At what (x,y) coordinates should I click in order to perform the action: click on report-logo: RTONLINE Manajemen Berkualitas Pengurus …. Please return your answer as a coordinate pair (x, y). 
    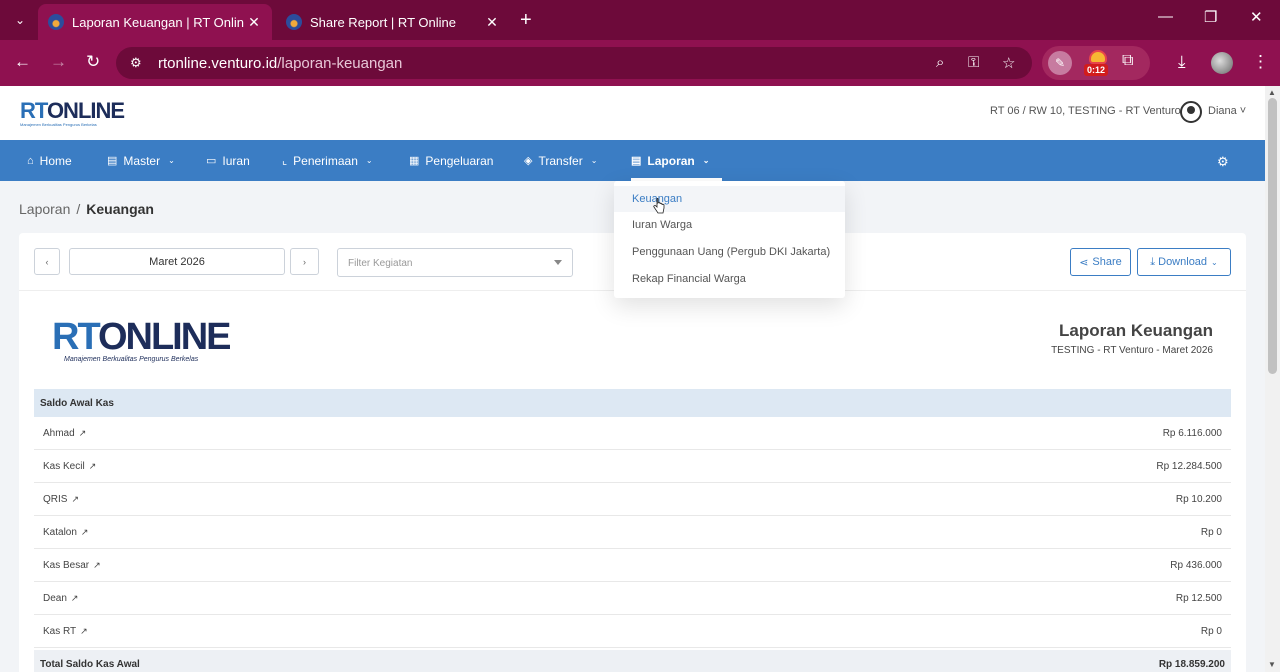
    Looking at the image, I should click on (142, 339).